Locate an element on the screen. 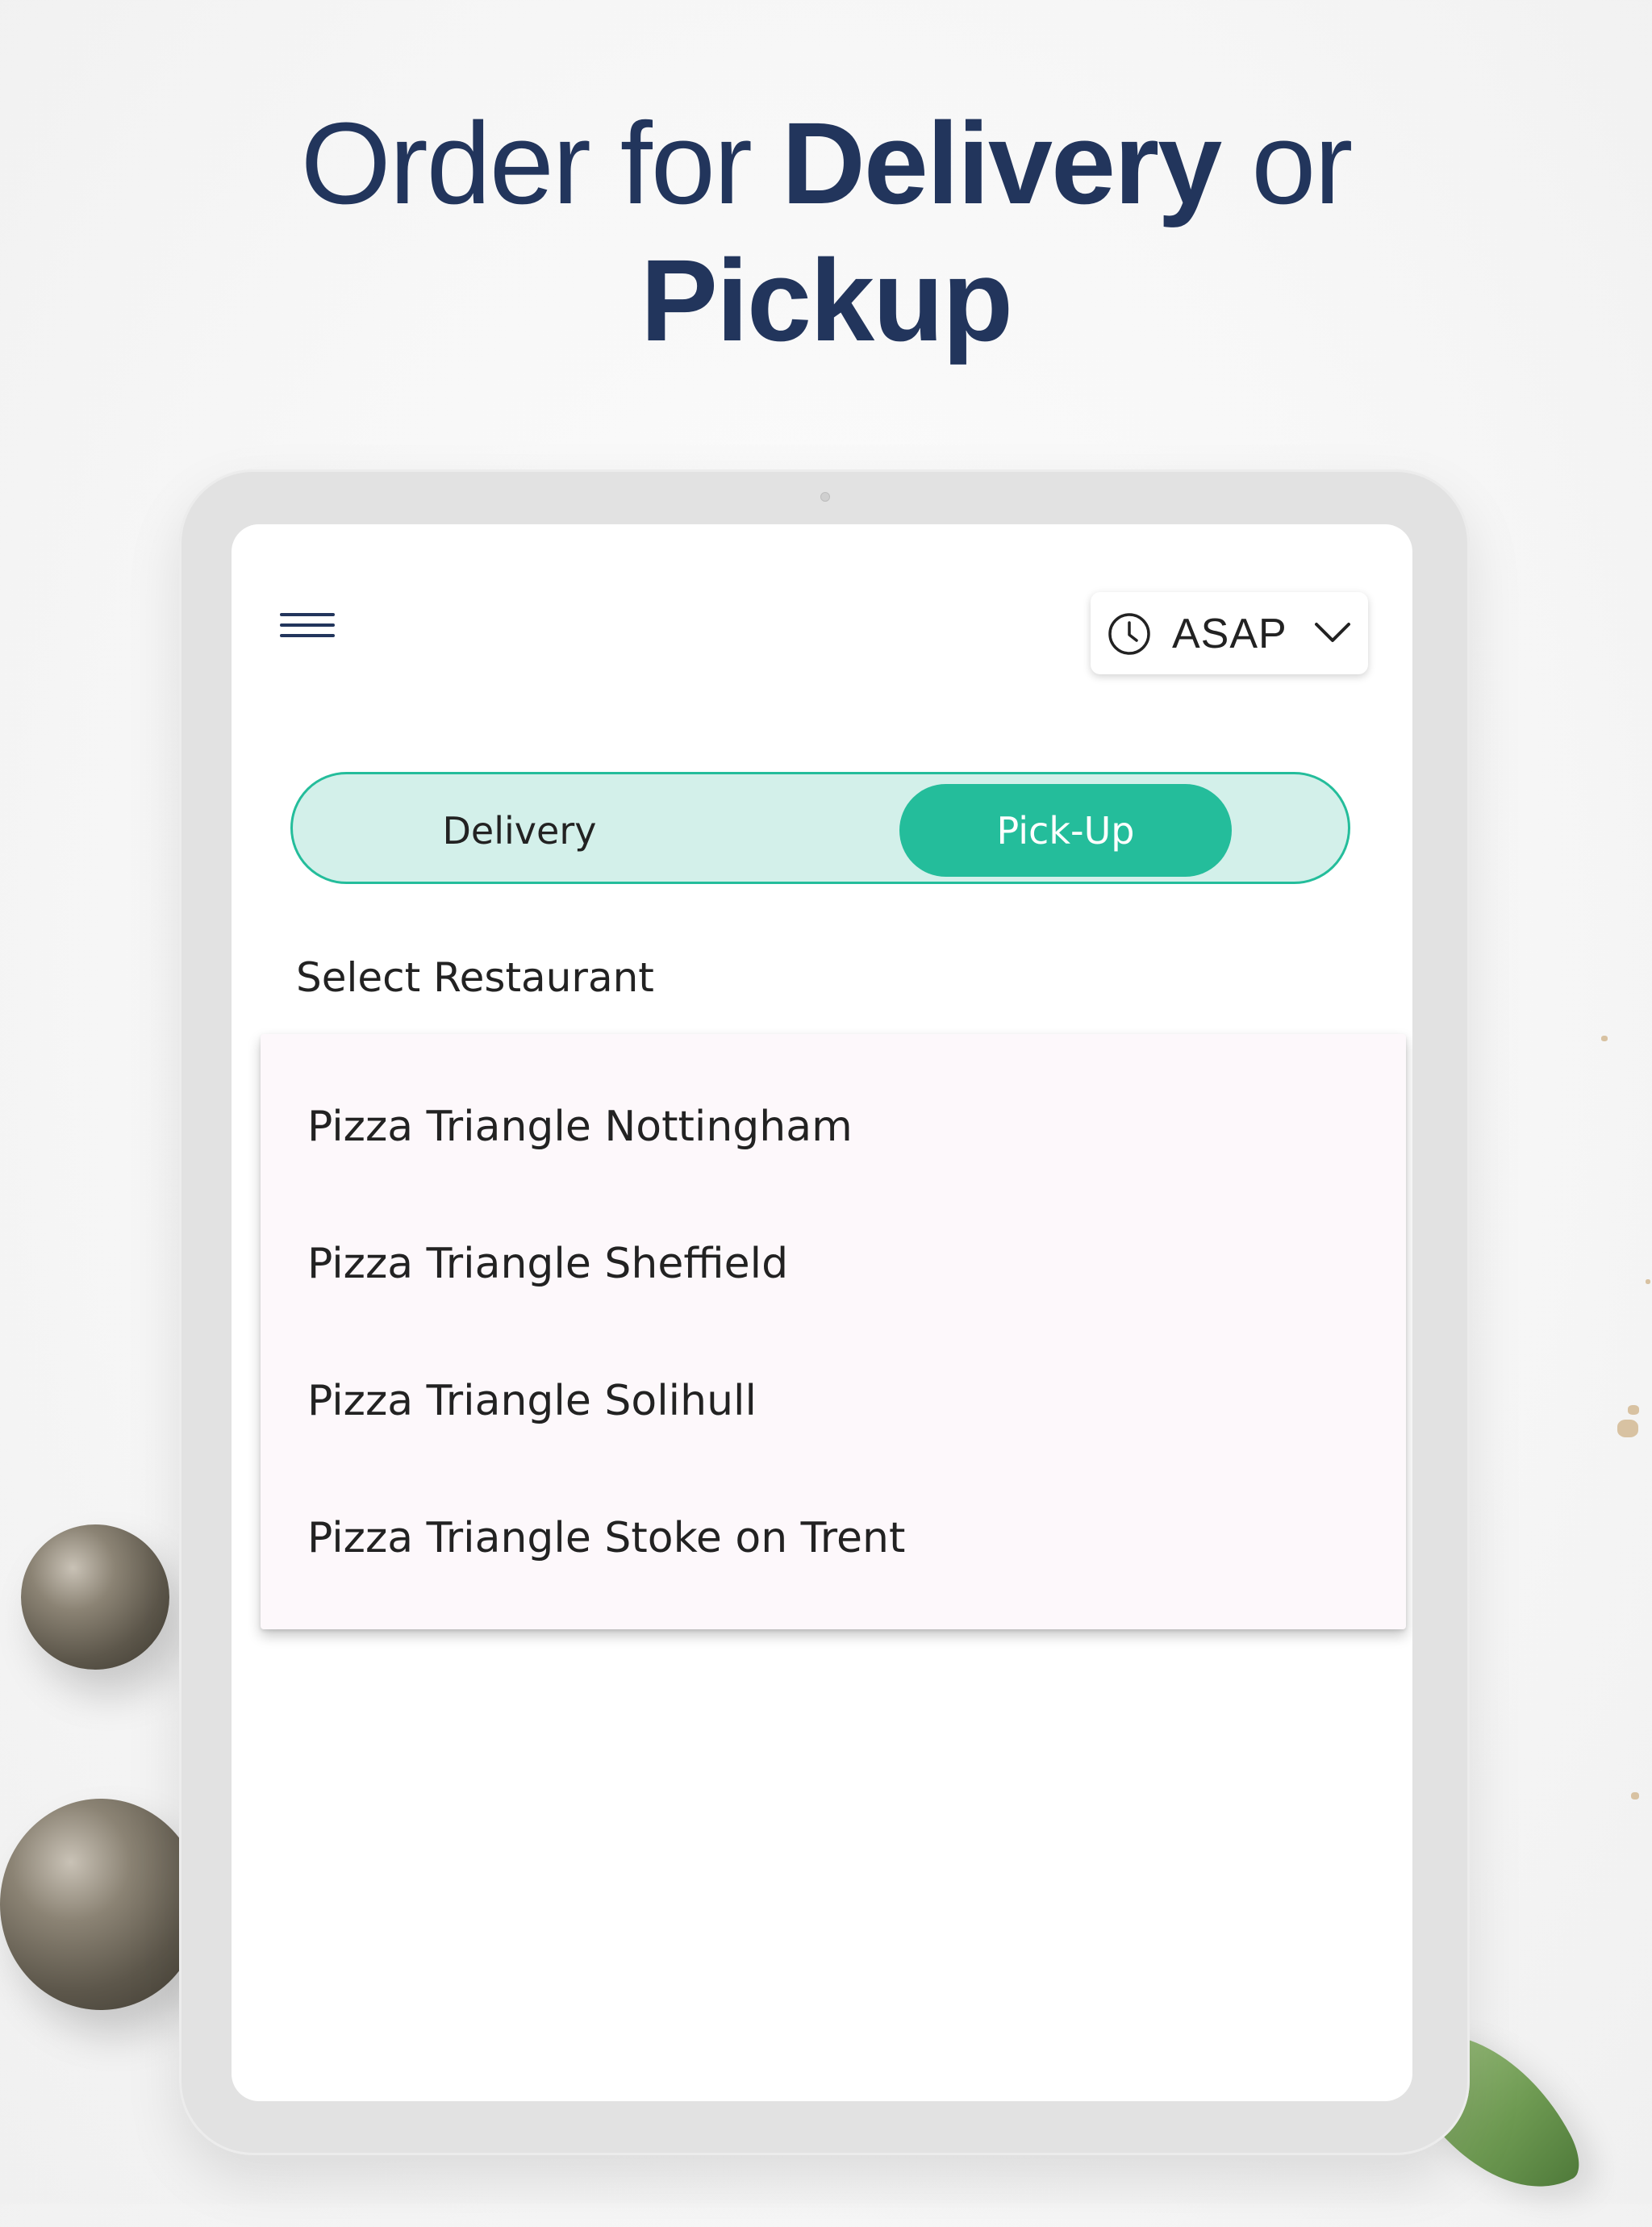  restaurant-option-sheffield: Pizza Triangle Sheffield is located at coordinates (833, 1263).